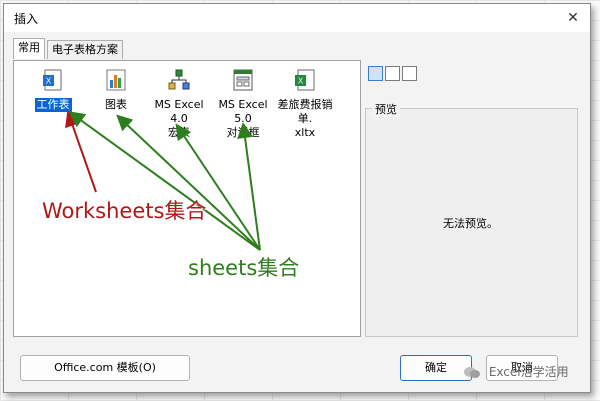 This screenshot has height=401, width=600. What do you see at coordinates (124, 211) in the screenshot?
I see `worksheets-annotation: Worksheets集合` at bounding box center [124, 211].